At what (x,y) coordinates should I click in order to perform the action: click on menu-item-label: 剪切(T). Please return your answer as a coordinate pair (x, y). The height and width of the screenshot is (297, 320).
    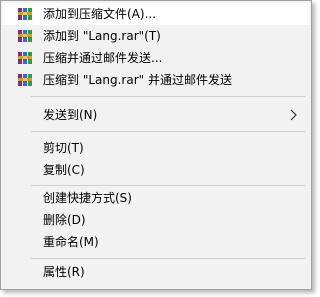
    Looking at the image, I should click on (63, 148).